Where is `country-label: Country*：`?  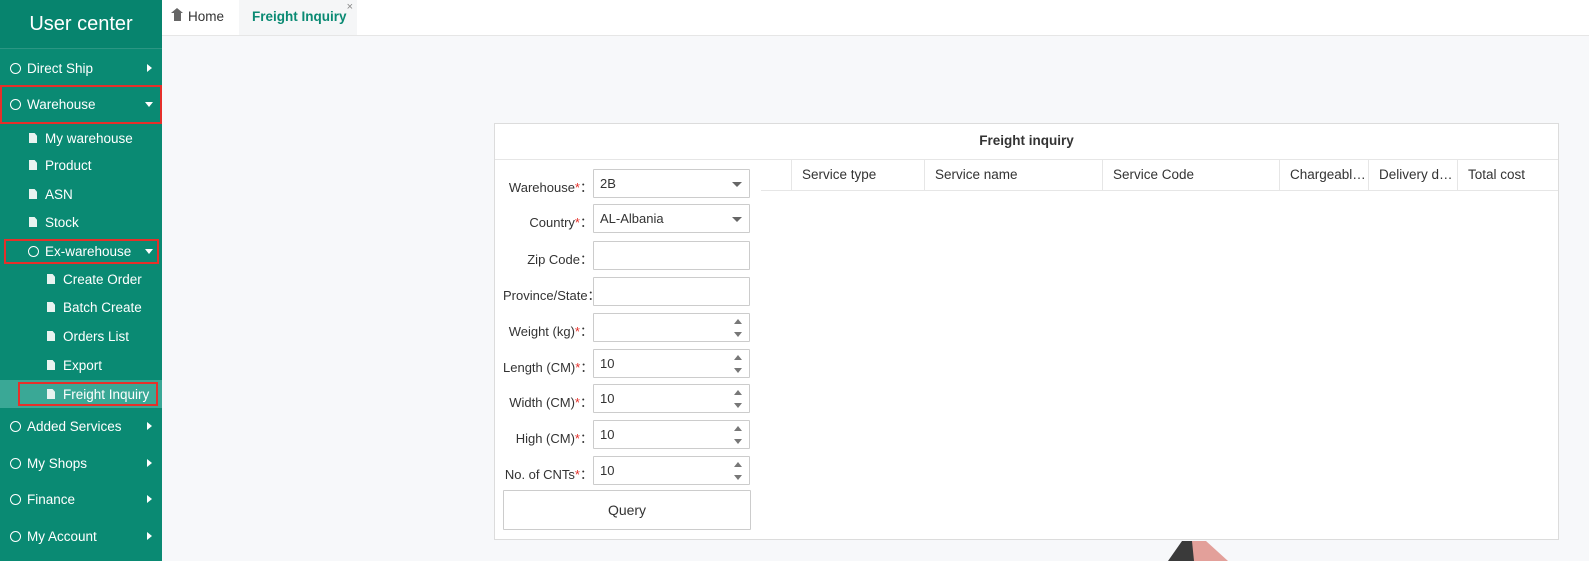
country-label: Country*： is located at coordinates (561, 222).